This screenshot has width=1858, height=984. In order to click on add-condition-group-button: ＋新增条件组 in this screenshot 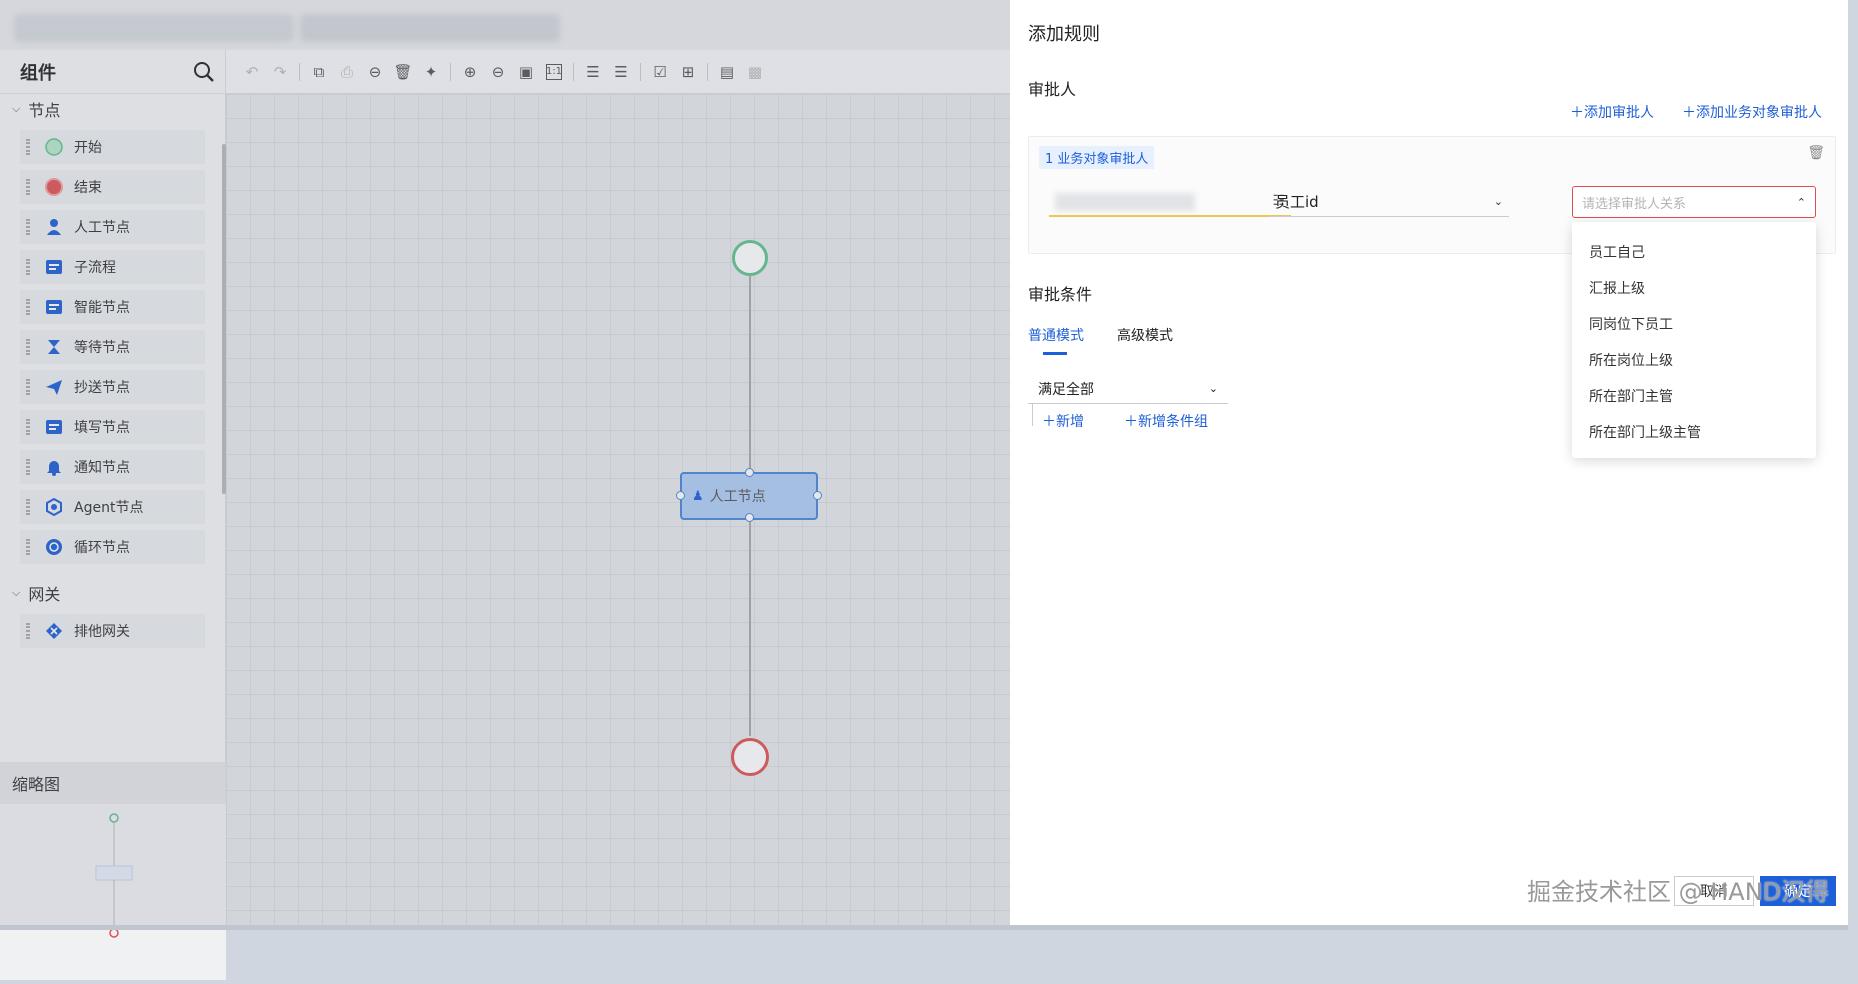, I will do `click(1166, 421)`.